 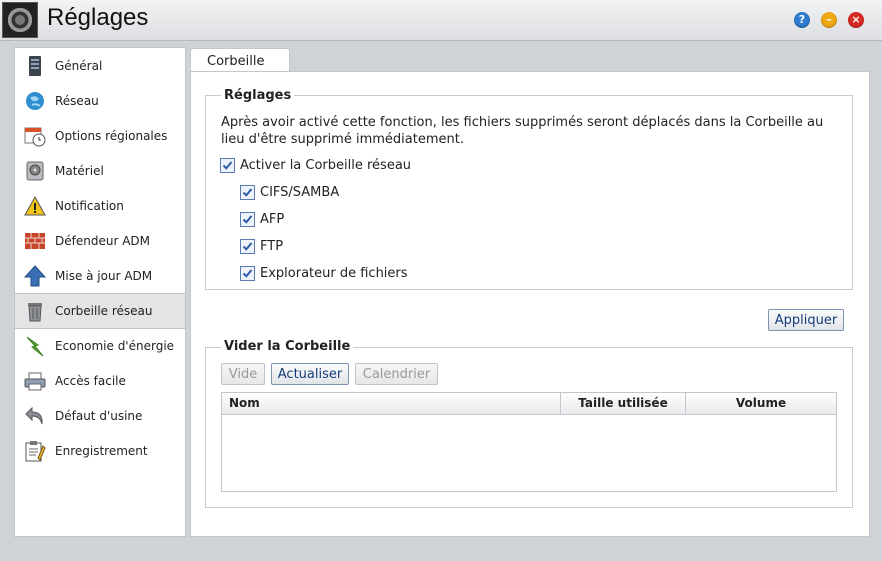 What do you see at coordinates (829, 20) in the screenshot?
I see `minimize-button: –` at bounding box center [829, 20].